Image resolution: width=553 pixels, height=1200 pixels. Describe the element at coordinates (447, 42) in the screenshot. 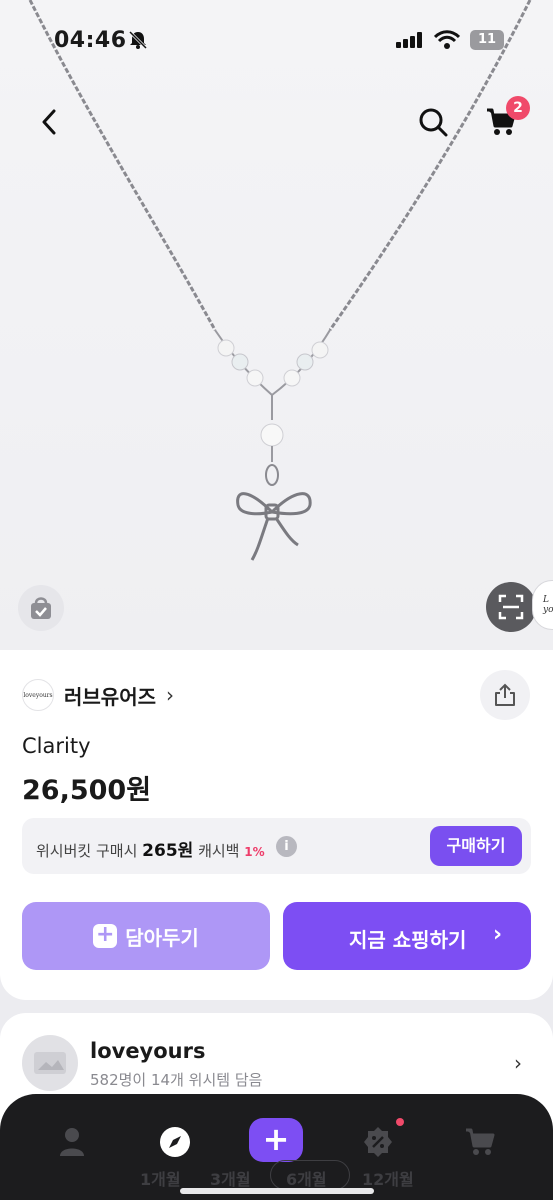

I see `wifi-icon` at that location.